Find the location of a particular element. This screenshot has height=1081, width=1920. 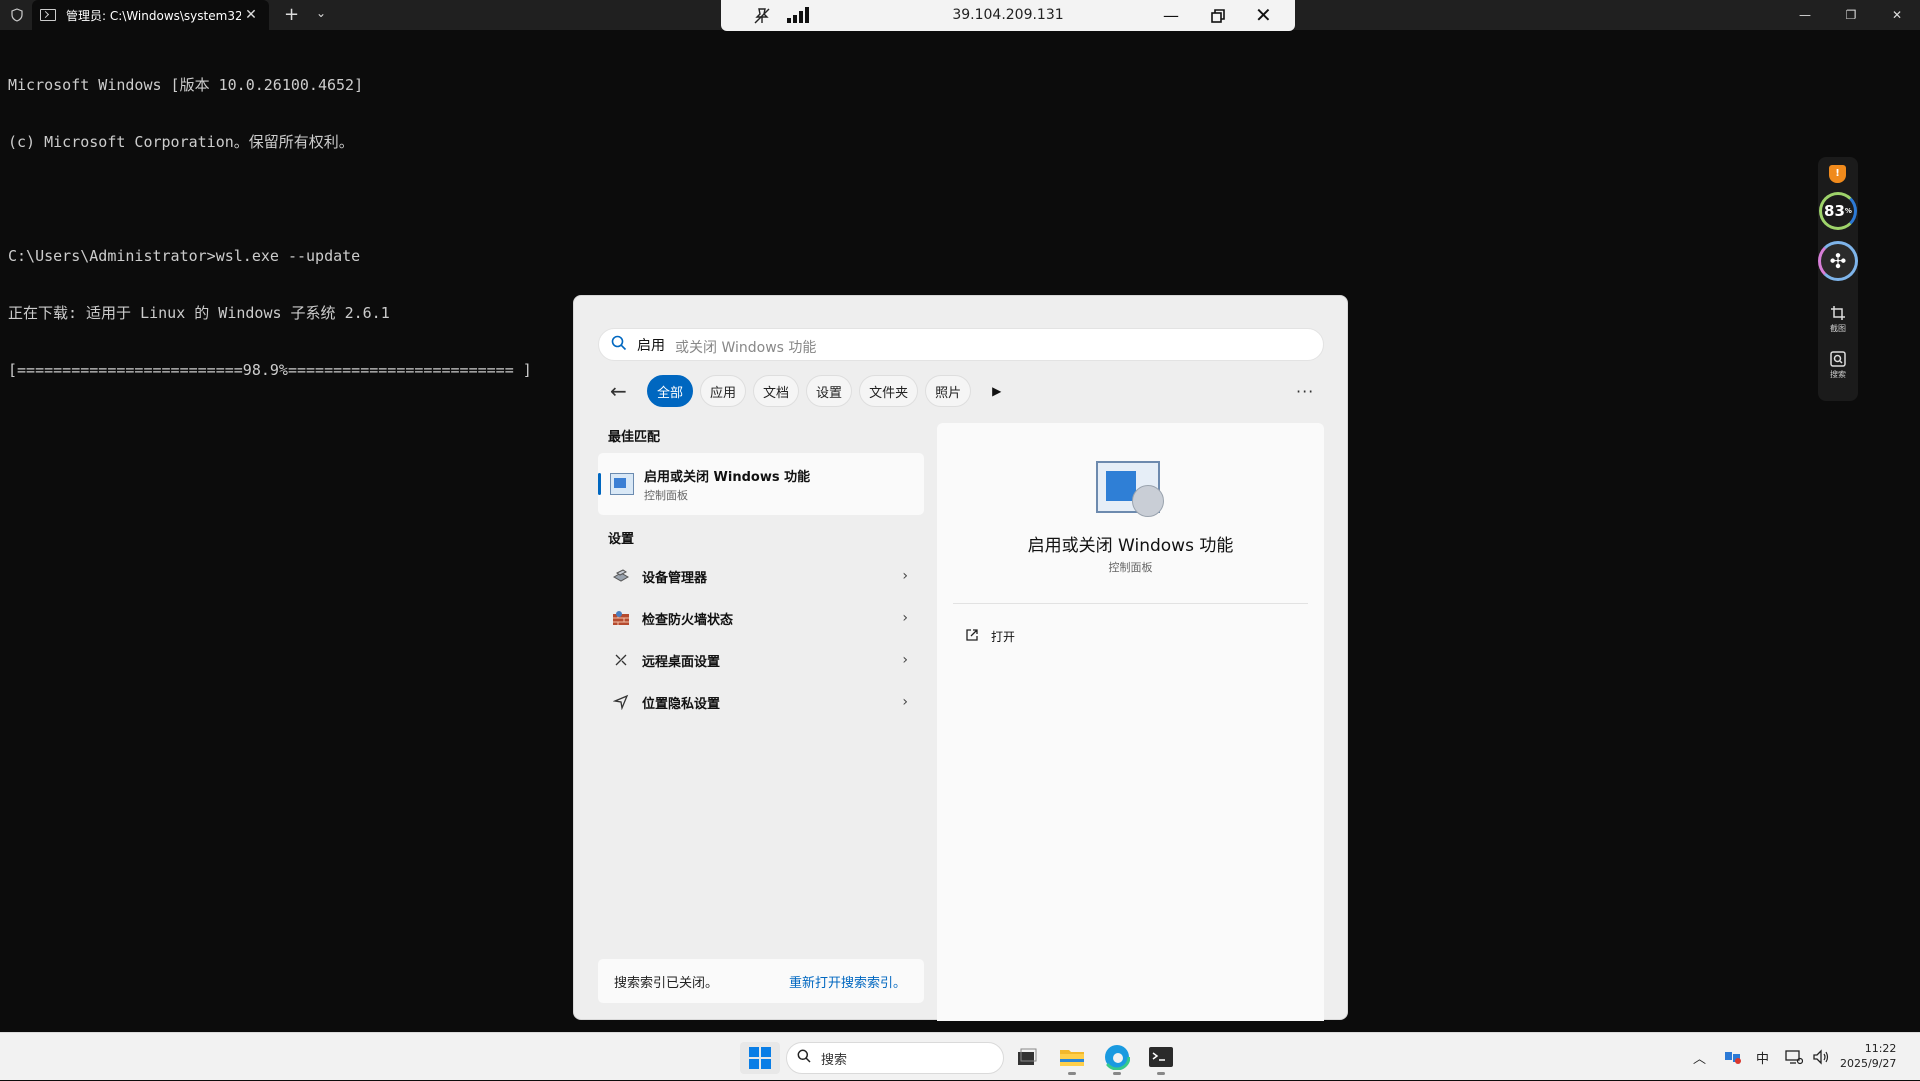

clock-time: 11:22 is located at coordinates (1880, 1048).